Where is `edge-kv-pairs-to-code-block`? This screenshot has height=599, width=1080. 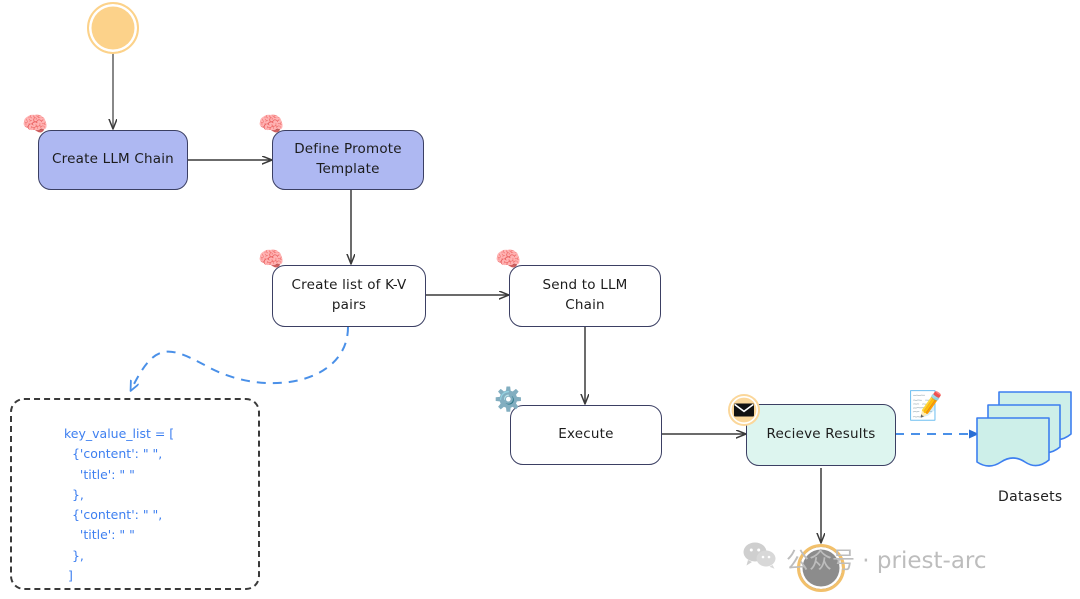
edge-kv-pairs-to-code-block is located at coordinates (240, 358).